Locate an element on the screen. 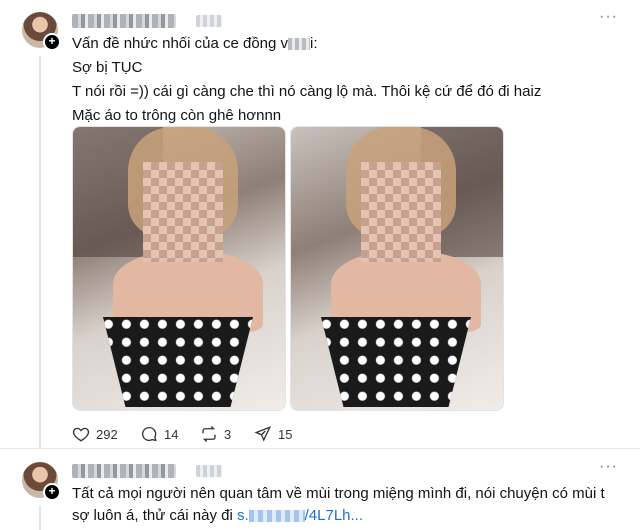  comment-icon is located at coordinates (149, 434).